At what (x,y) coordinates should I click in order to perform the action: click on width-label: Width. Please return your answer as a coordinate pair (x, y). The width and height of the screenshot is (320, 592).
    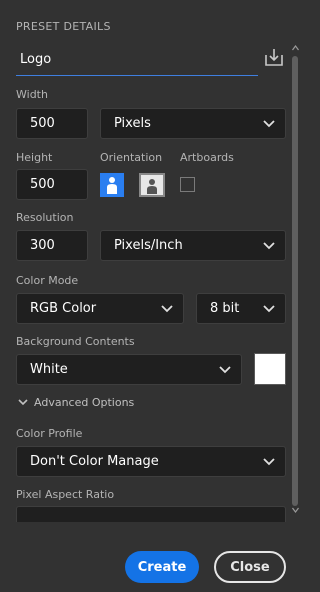
    Looking at the image, I should click on (32, 94).